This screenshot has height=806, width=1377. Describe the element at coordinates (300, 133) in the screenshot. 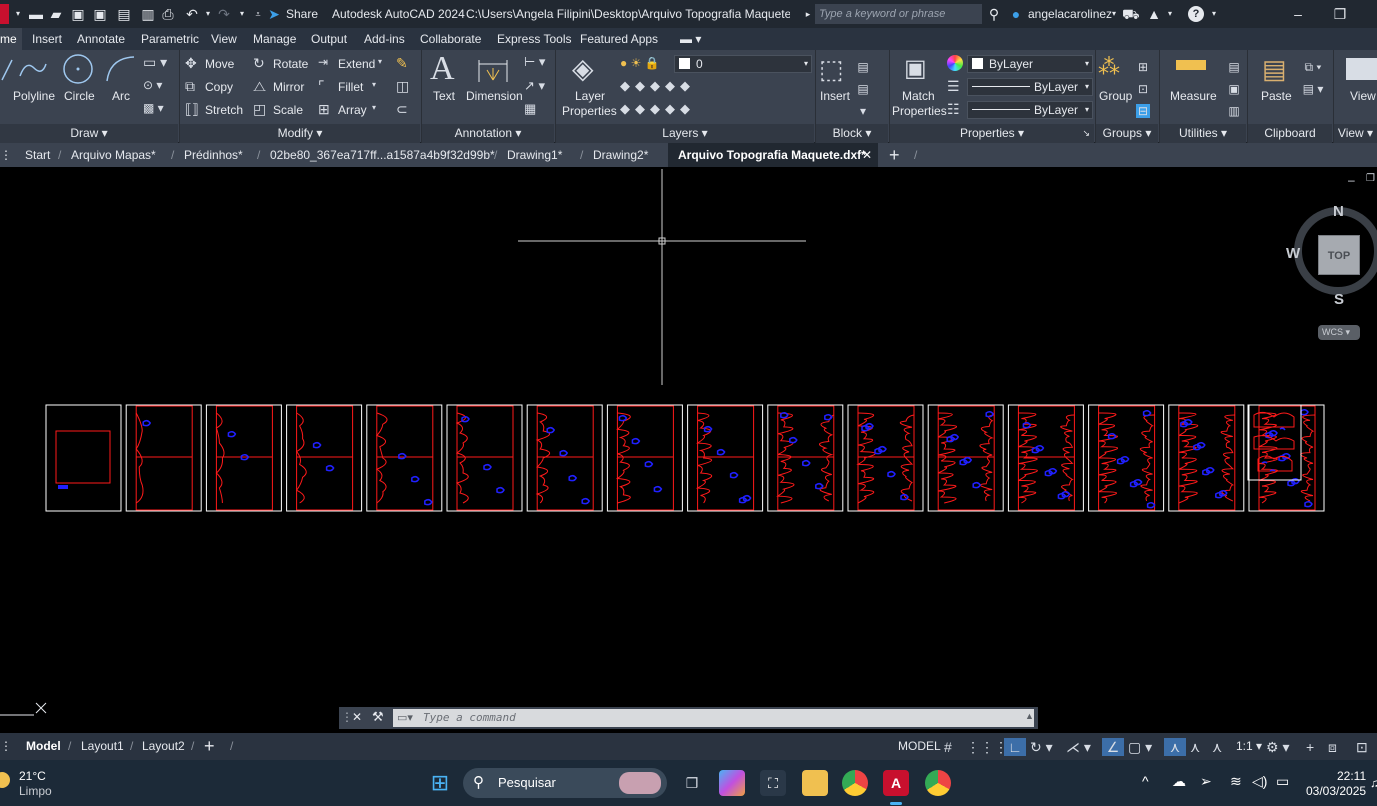

I see `modify-panel-title: Modify ▾` at that location.